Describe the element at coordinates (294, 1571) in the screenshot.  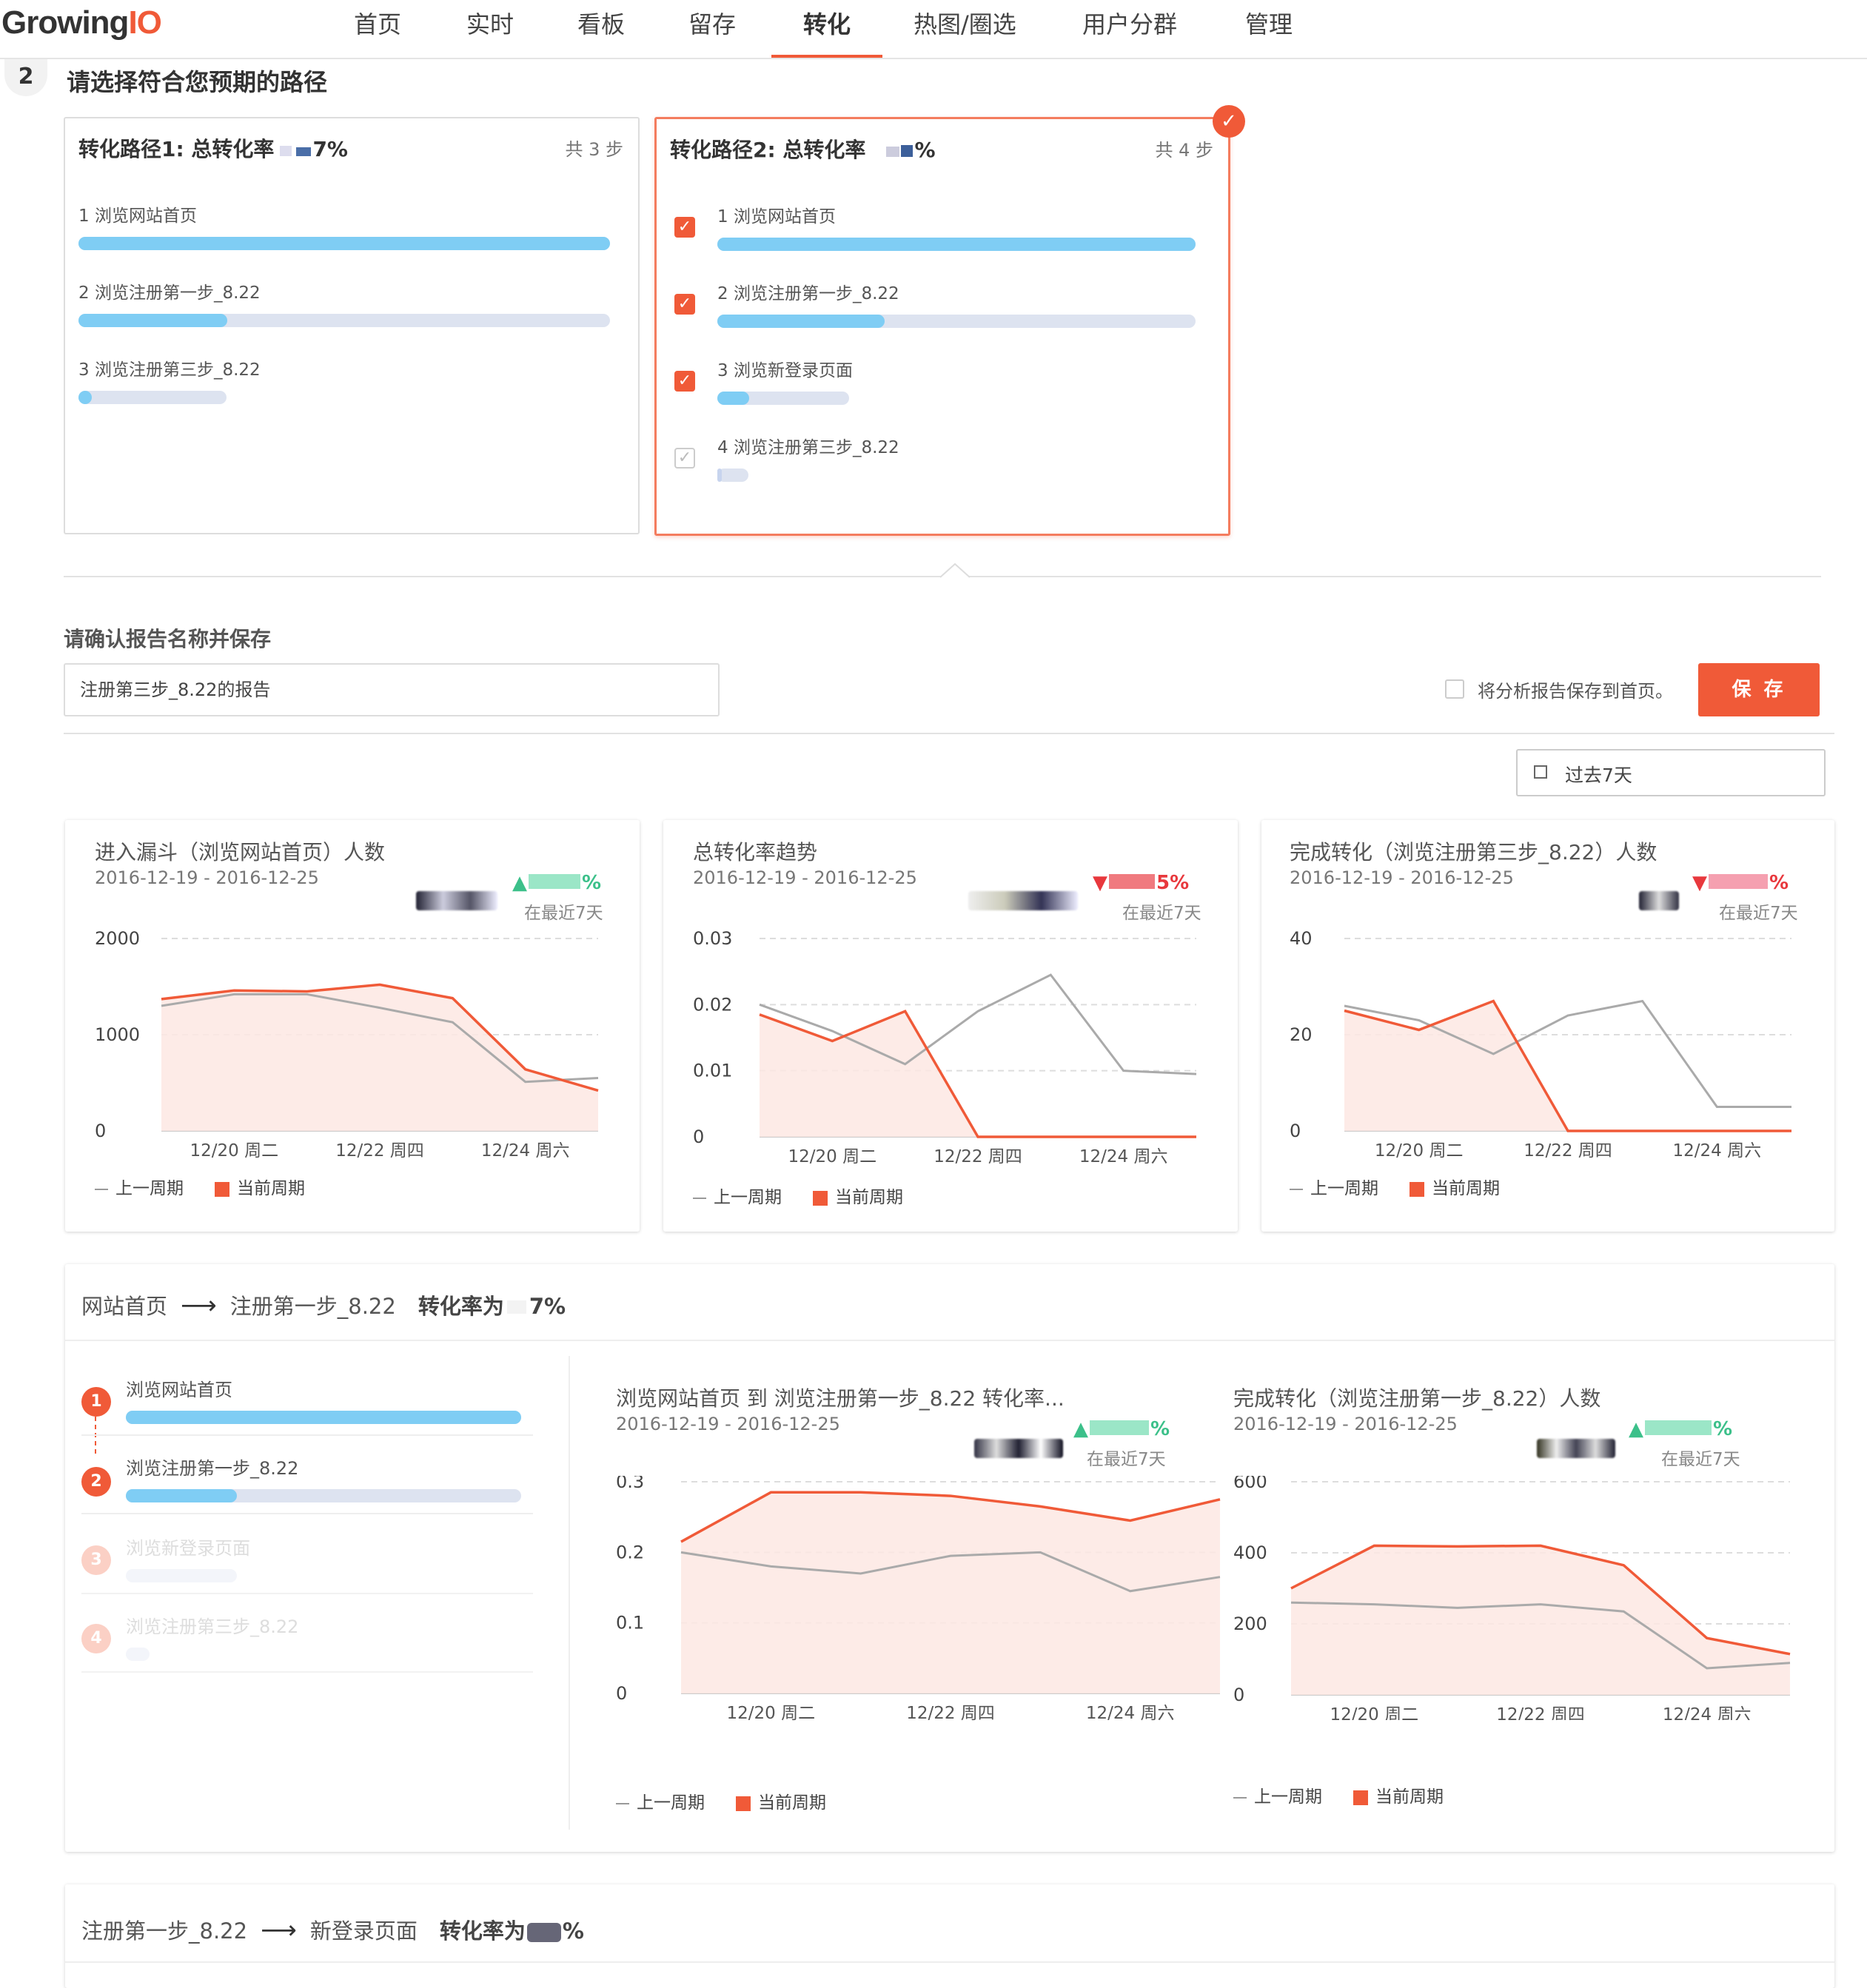
I see `funnel-step-3: 3 浏览新登录页面` at that location.